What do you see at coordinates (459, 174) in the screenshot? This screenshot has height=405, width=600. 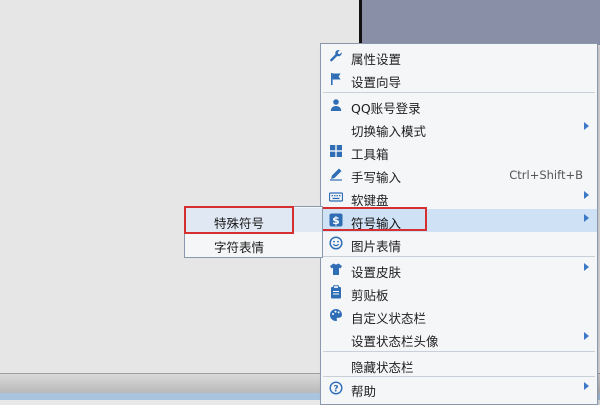 I see `menu-item-handwriting: 手写输入 Ctrl+Shift+B` at bounding box center [459, 174].